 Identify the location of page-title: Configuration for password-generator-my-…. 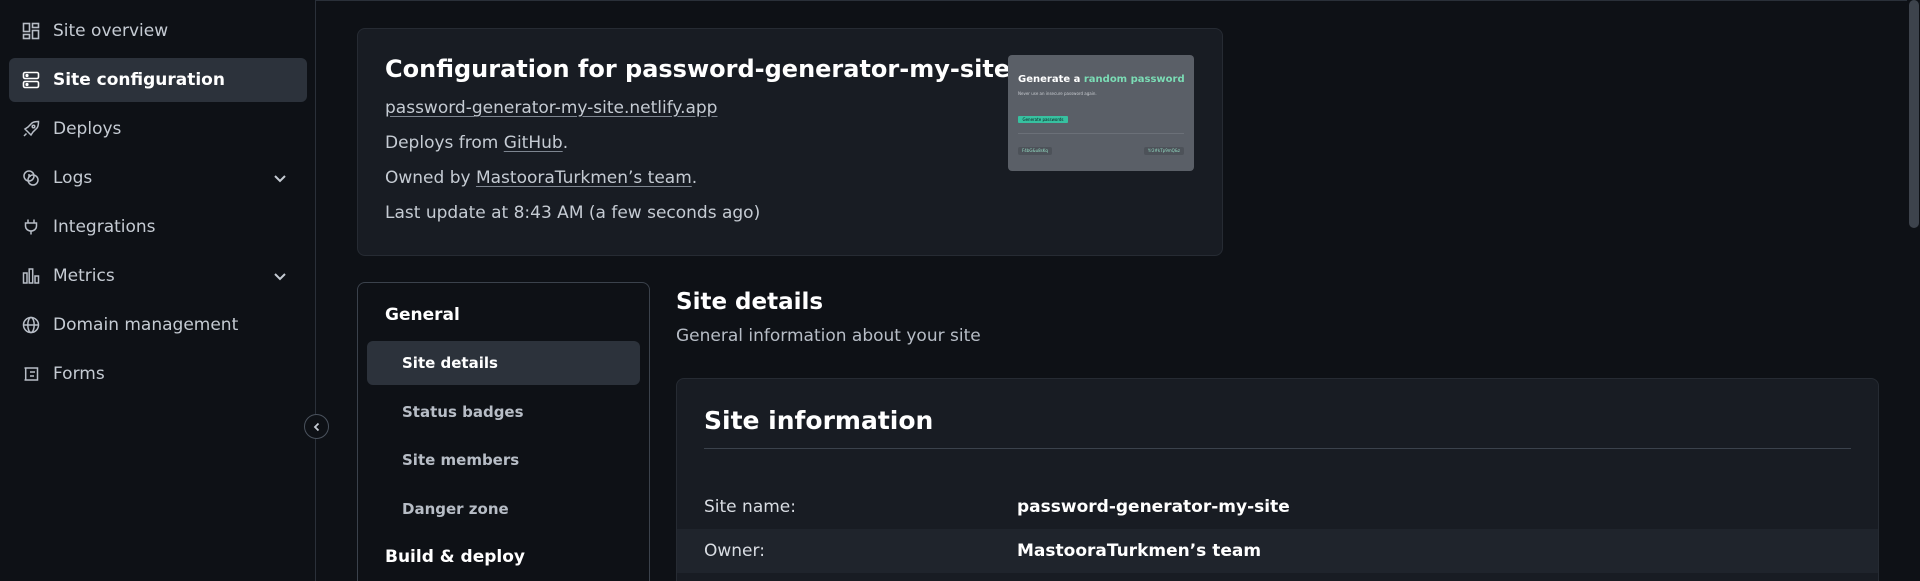
(698, 69).